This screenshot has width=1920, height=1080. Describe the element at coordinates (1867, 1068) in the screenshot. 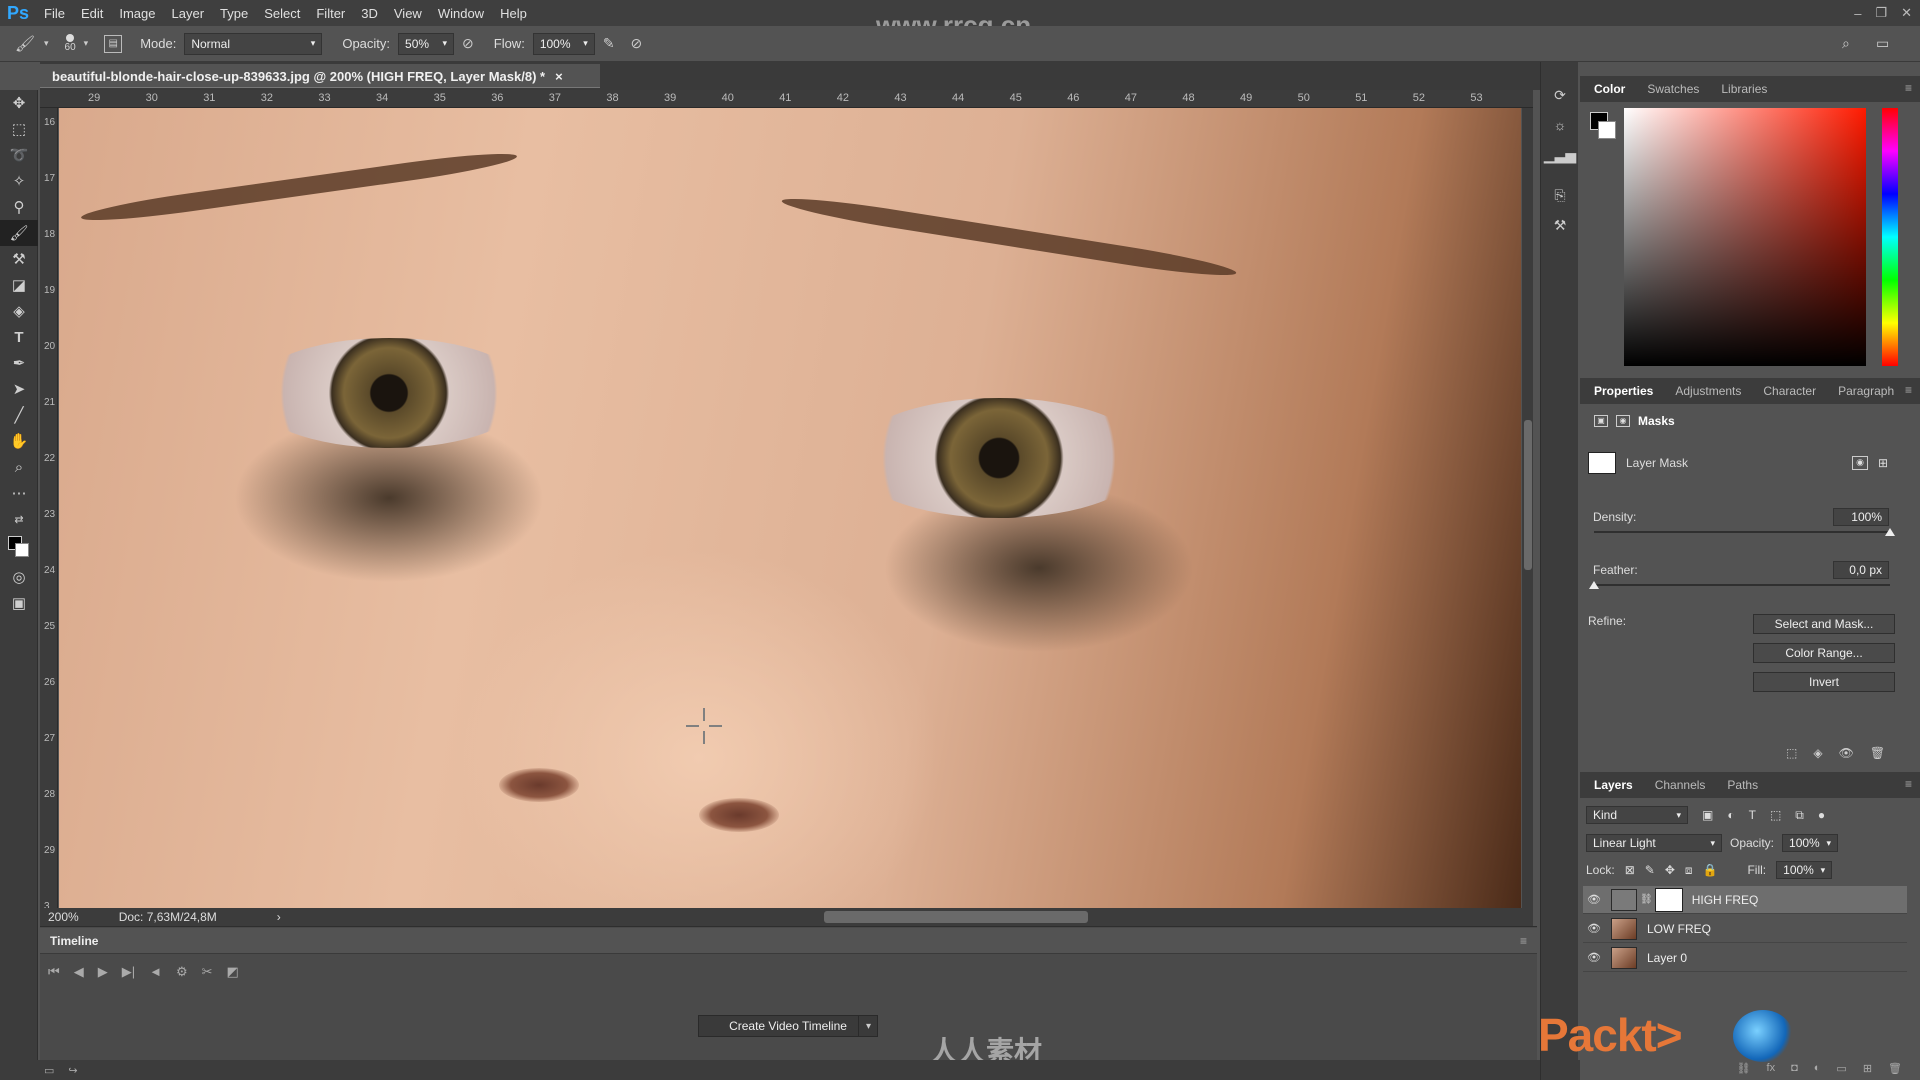

I see `new-layer-icon: ⊞` at that location.